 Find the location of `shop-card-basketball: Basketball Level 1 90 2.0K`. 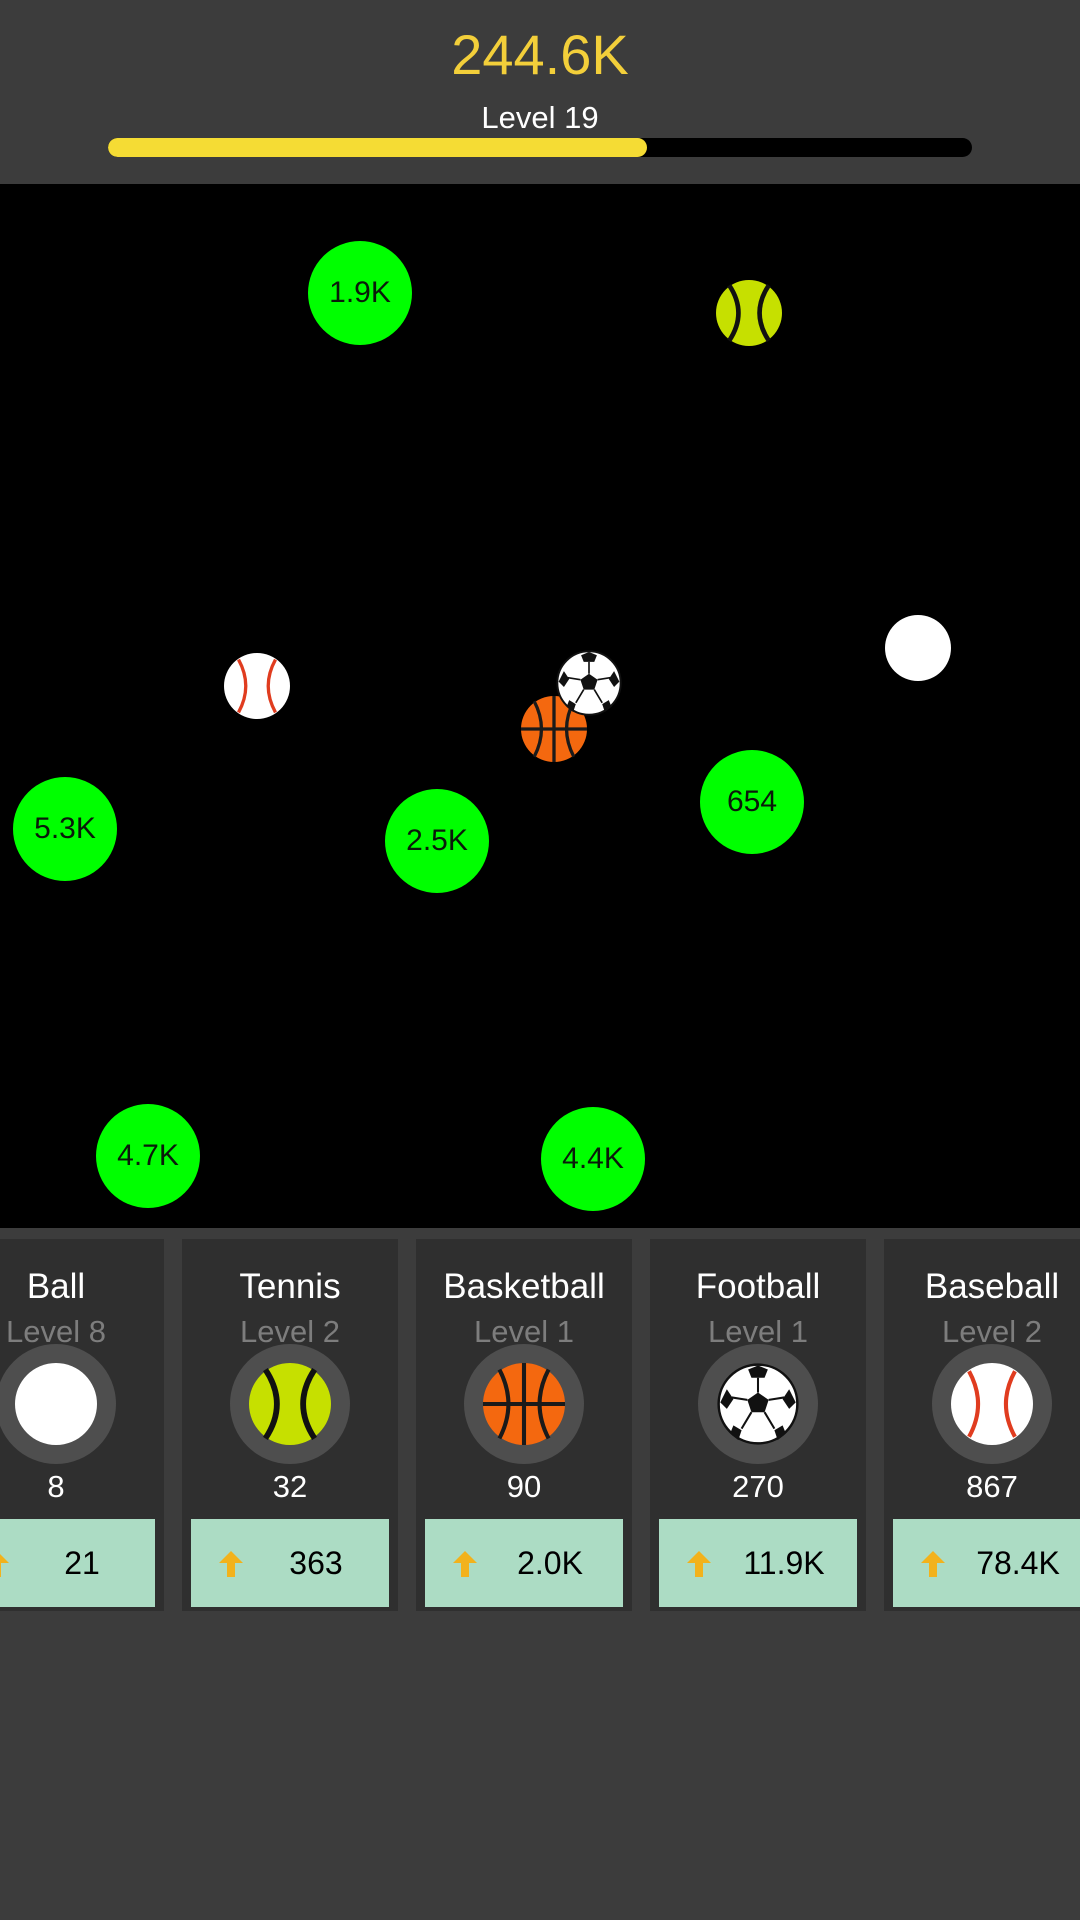

shop-card-basketball: Basketball Level 1 90 2.0K is located at coordinates (524, 1425).